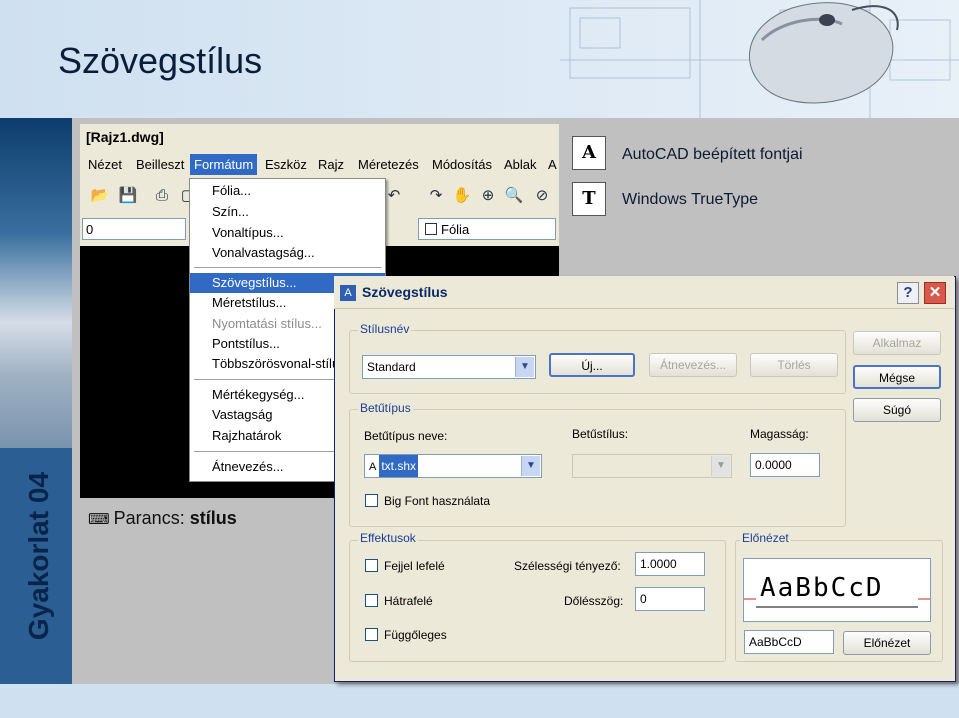 The width and height of the screenshot is (959, 718). I want to click on font-style-label: Betűstílus:, so click(600, 434).